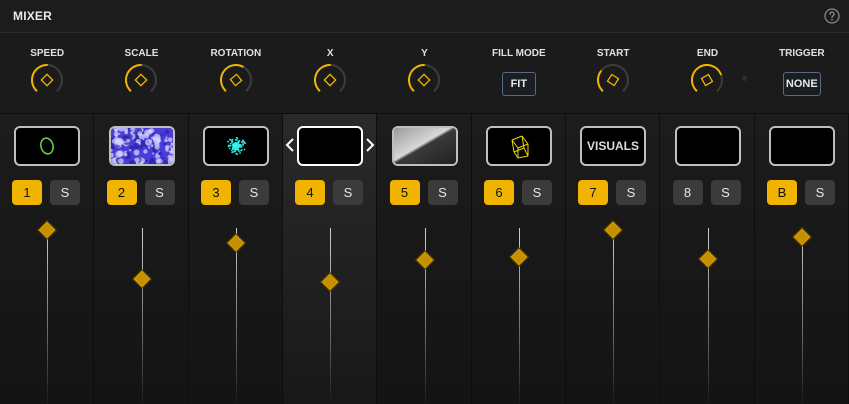  I want to click on param-label: SPEED, so click(47, 53).